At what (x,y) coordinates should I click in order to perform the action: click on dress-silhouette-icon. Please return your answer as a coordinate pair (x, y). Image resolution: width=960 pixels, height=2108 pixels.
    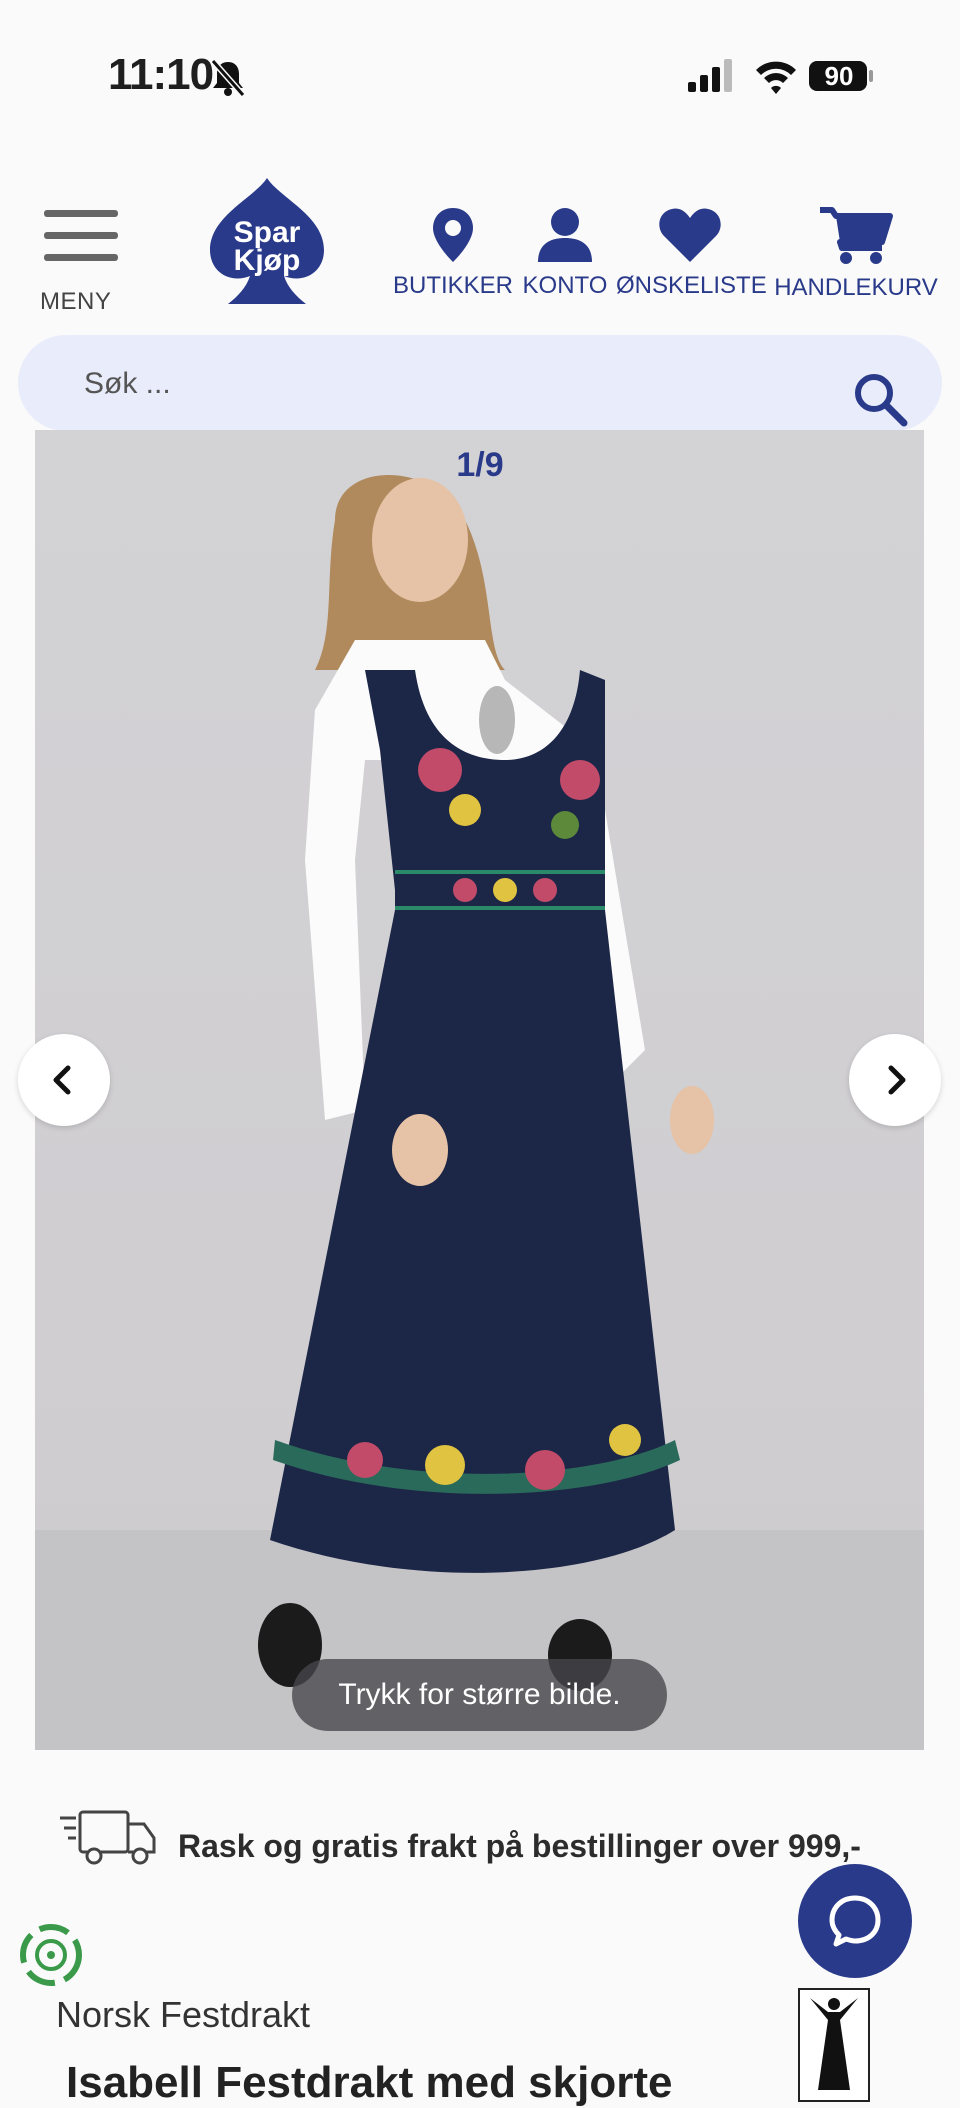
    Looking at the image, I should click on (834, 2044).